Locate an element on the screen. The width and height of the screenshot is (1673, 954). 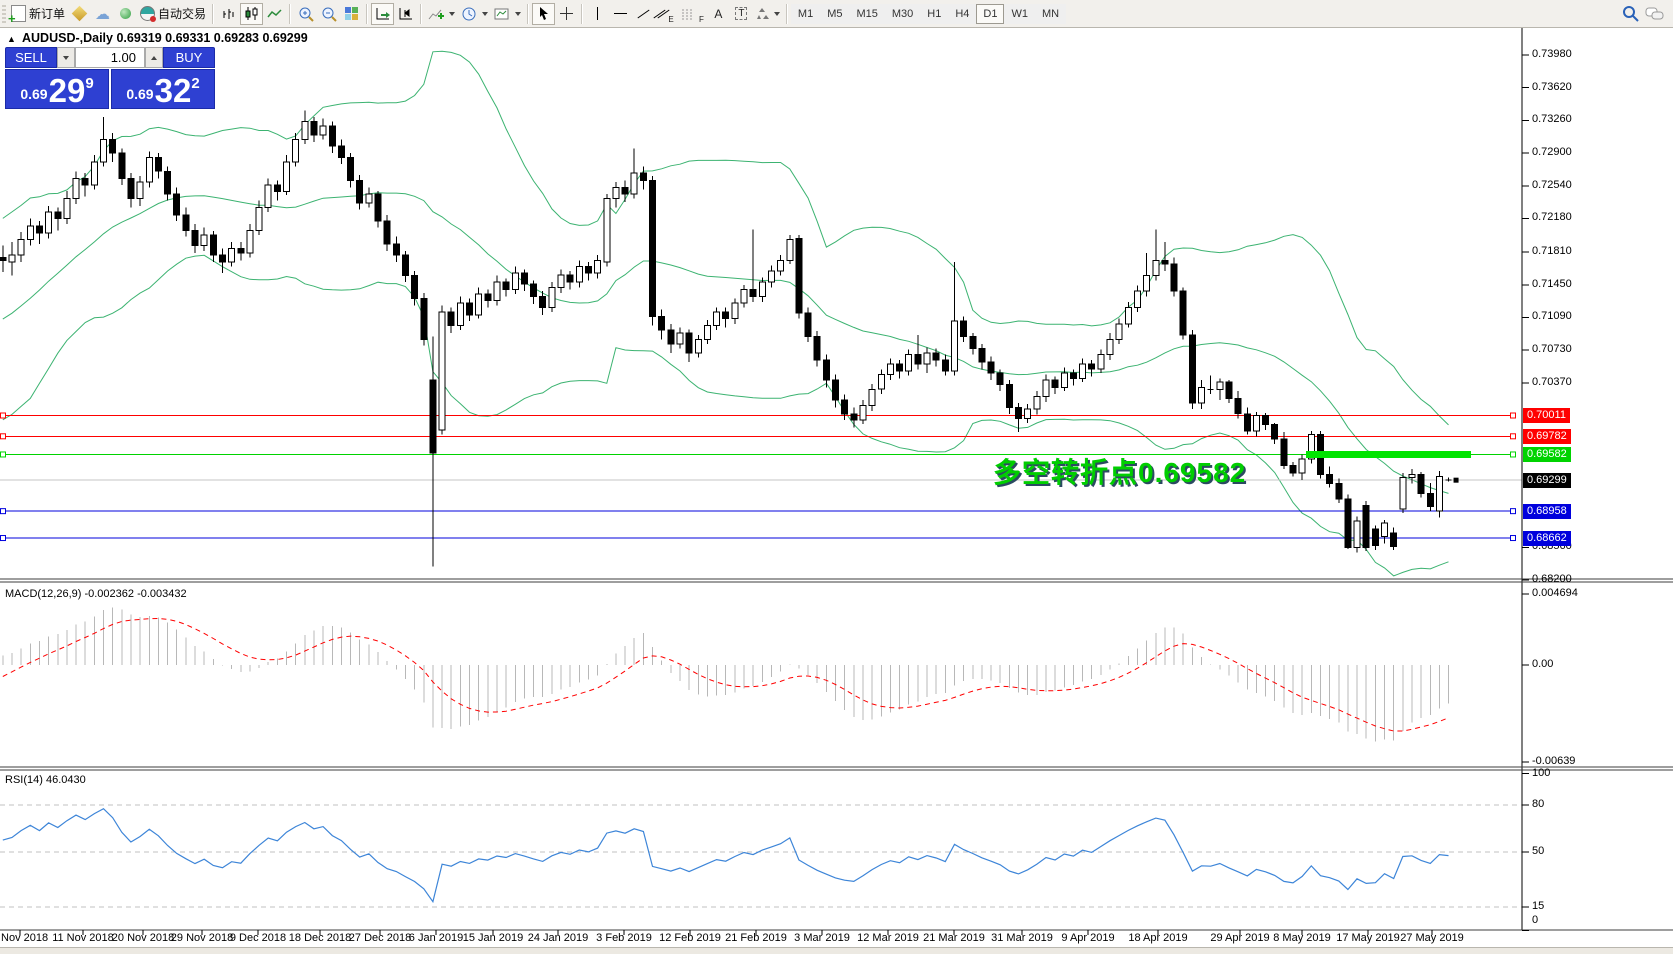
auto-trading-button: 自动交易 is located at coordinates (173, 14).